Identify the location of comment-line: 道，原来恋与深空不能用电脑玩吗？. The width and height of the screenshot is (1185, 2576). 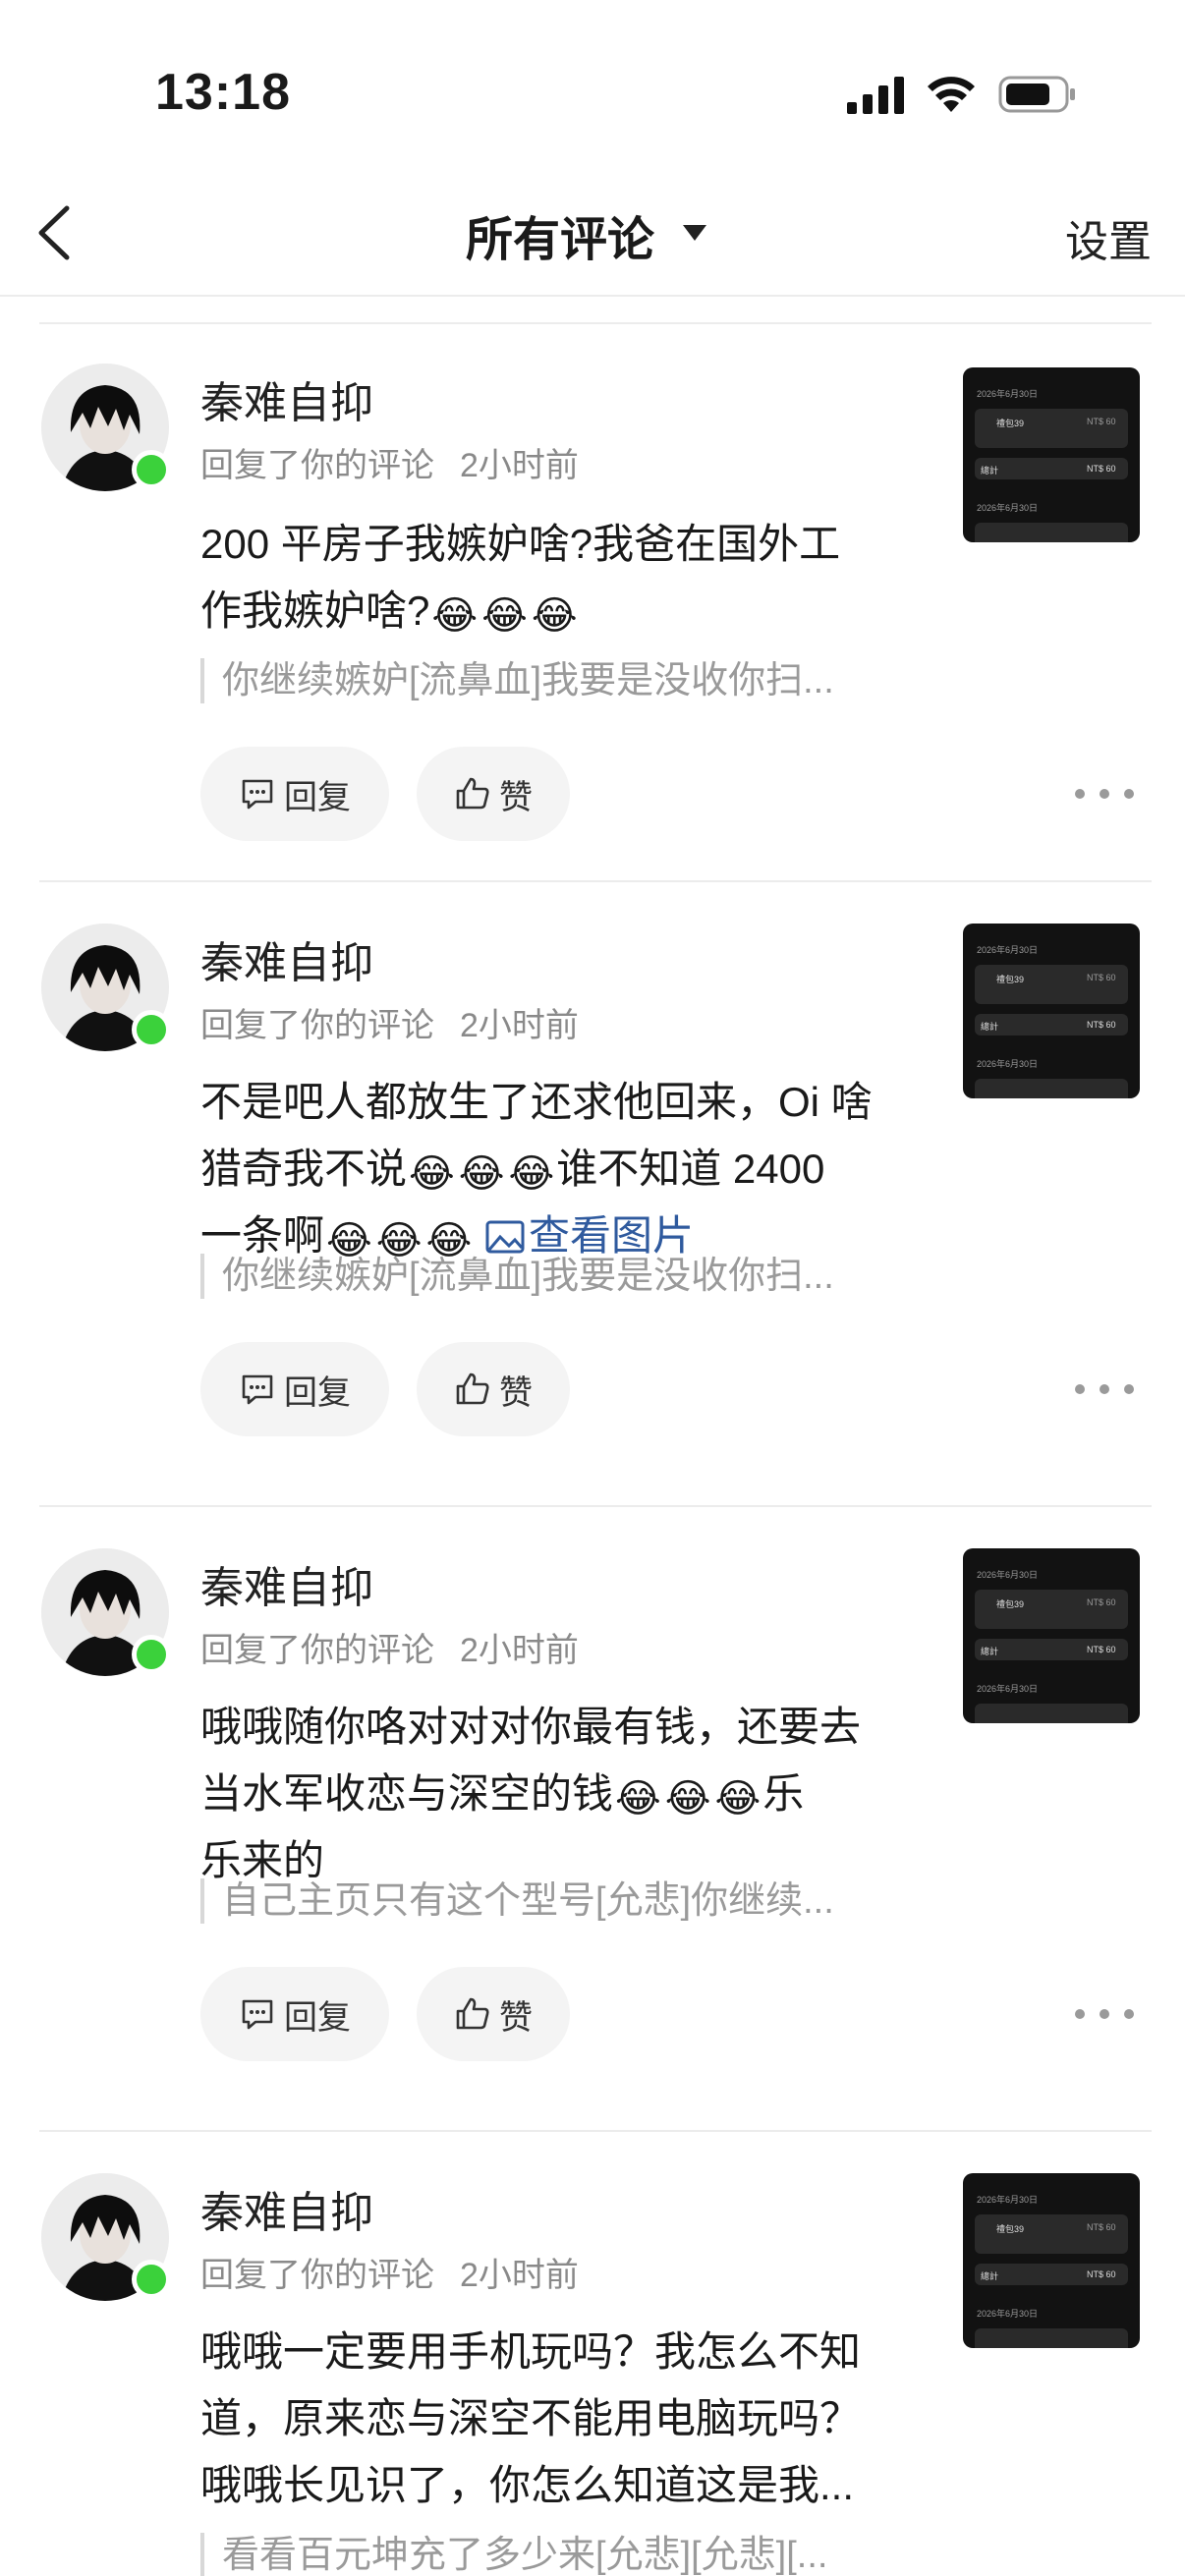
(531, 2418).